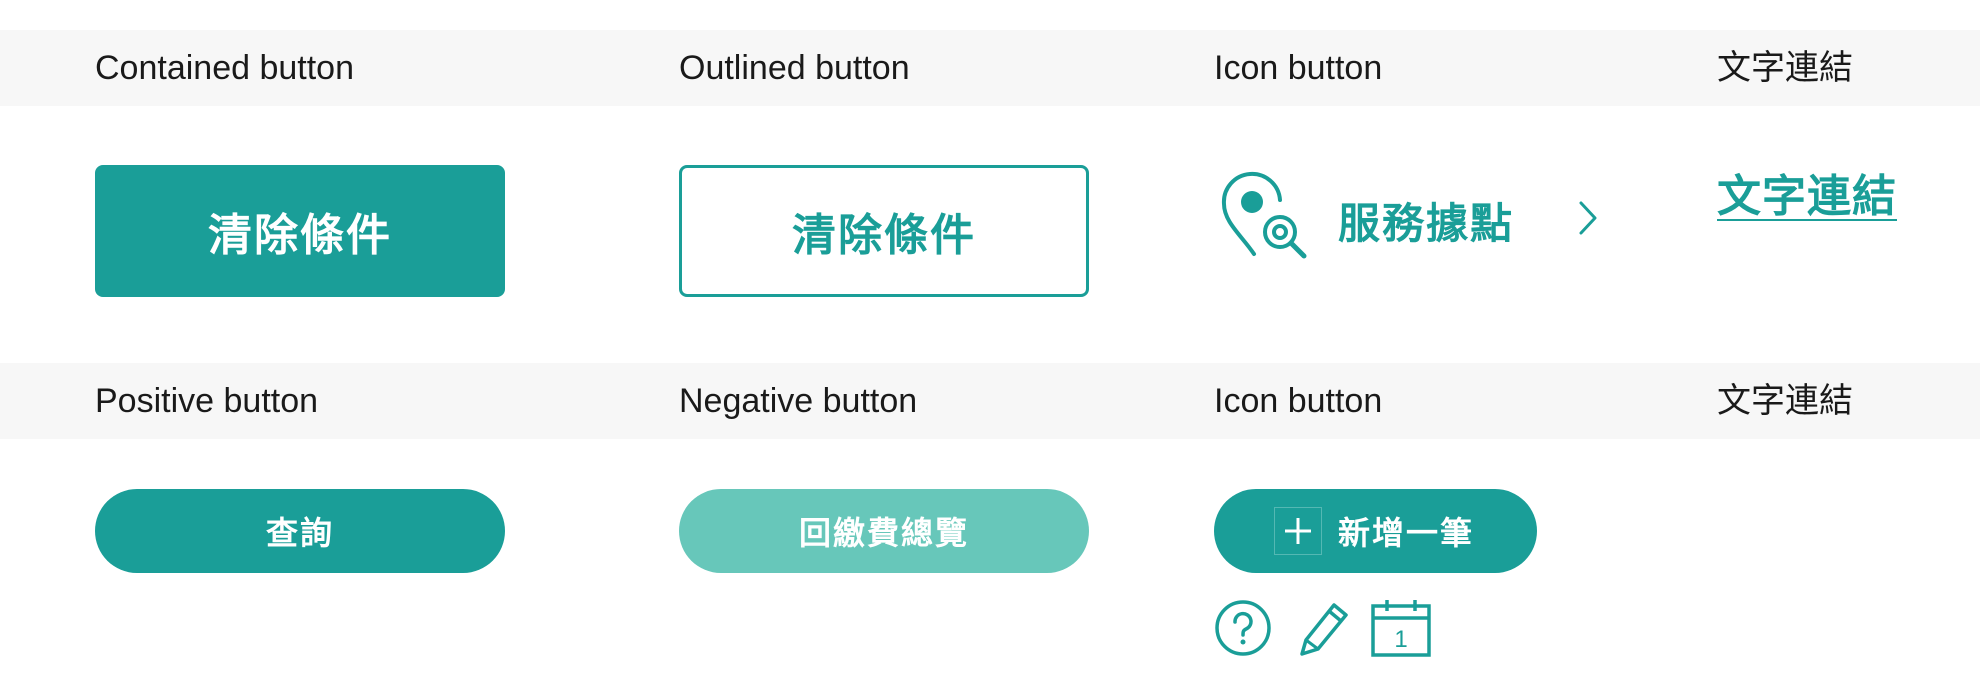 The image size is (1980, 690). I want to click on header-icon-button-2: Icon button, so click(1298, 401).